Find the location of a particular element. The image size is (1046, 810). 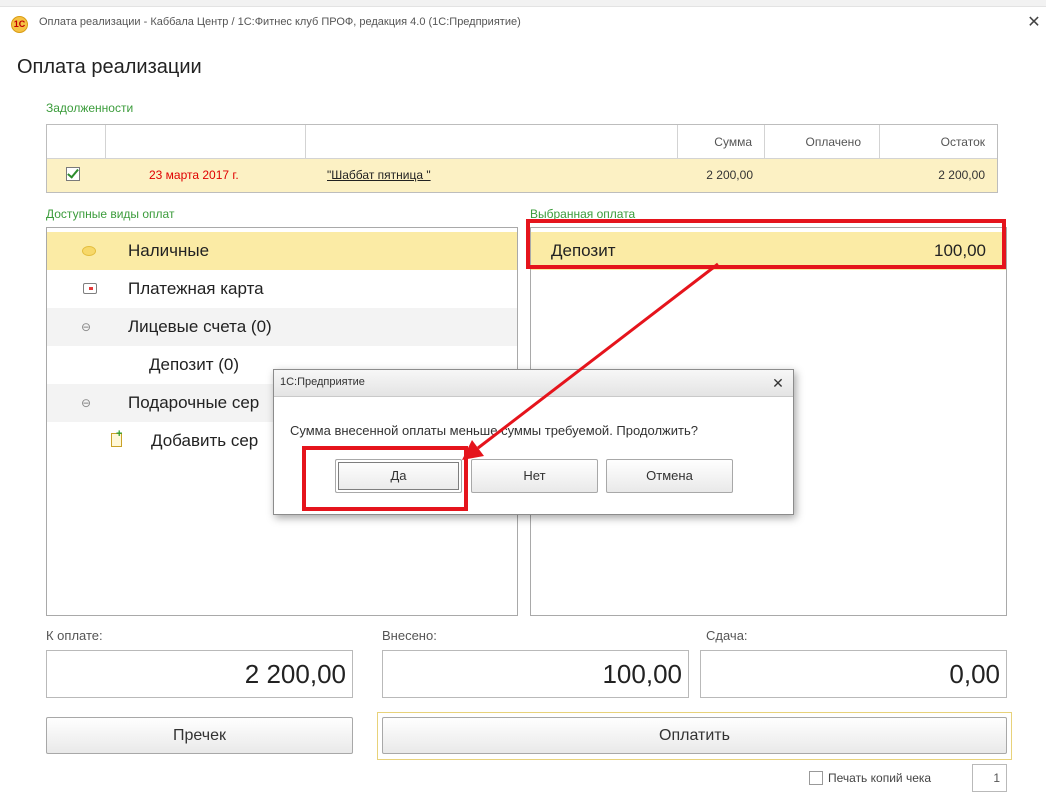

methods-section-title: Доступные виды оплат is located at coordinates (110, 214).